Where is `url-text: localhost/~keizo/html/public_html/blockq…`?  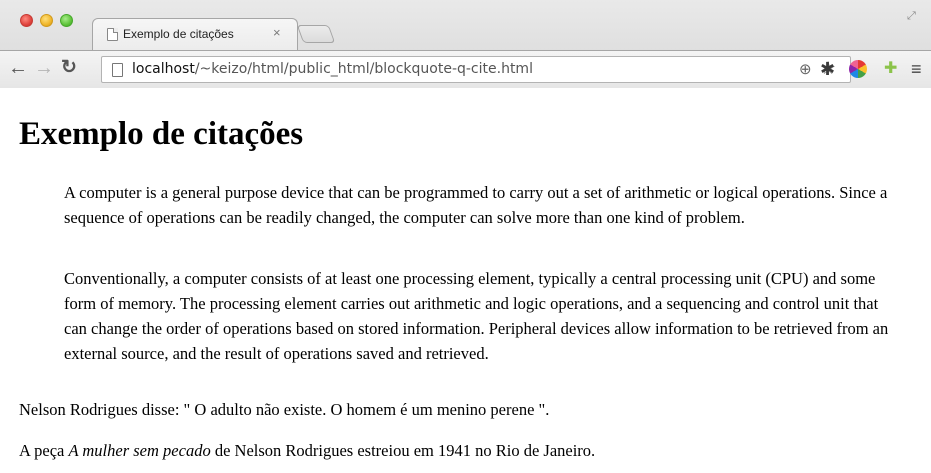 url-text: localhost/~keizo/html/public_html/blockq… is located at coordinates (332, 69).